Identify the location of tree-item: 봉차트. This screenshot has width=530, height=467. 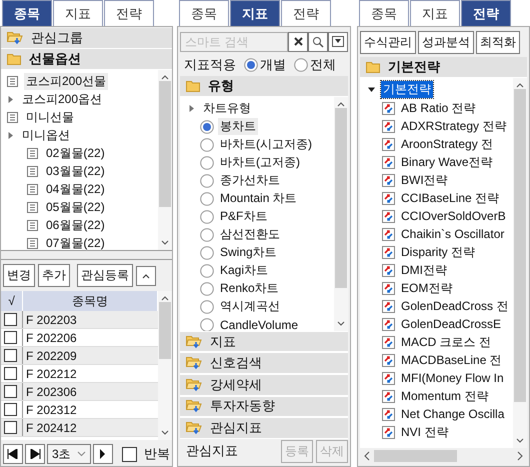
(238, 126).